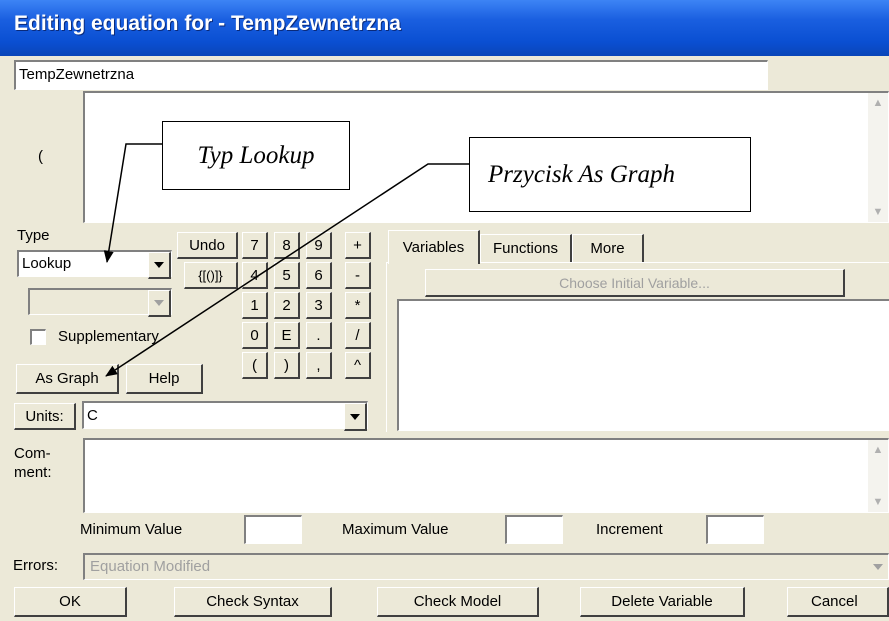 This screenshot has height=621, width=889. I want to click on callout-leader-as-graph, so click(287, 270).